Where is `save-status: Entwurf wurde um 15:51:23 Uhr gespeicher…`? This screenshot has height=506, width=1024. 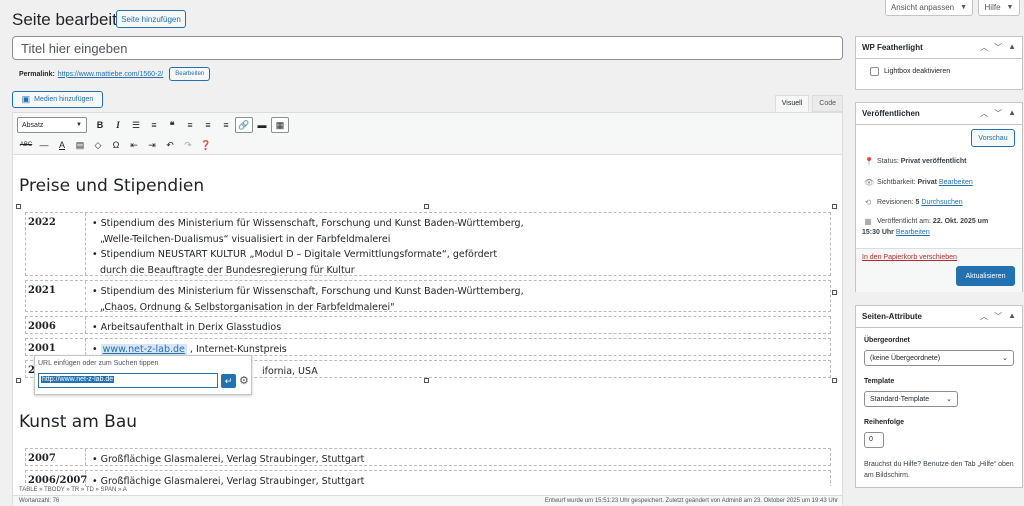
save-status: Entwurf wurde um 15:51:23 Uhr gespeicher… is located at coordinates (691, 501).